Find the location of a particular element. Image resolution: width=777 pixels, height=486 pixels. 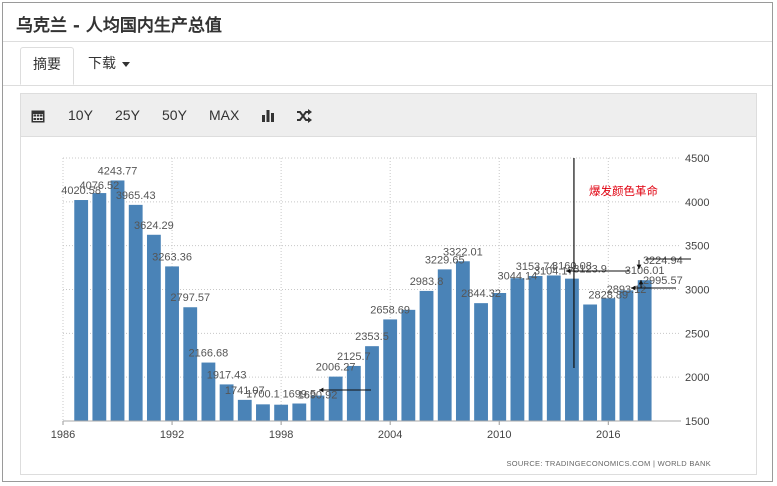

bar-2017 is located at coordinates (626, 355).